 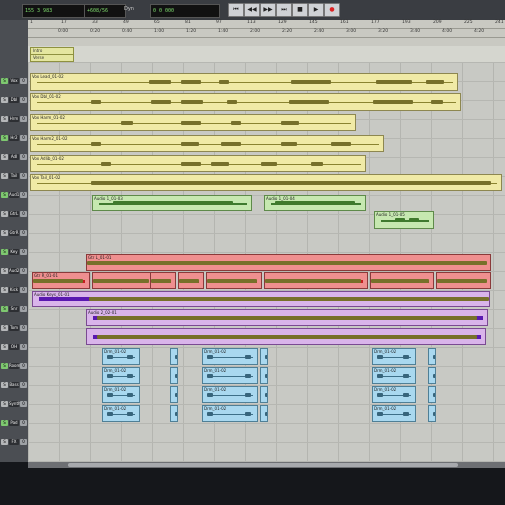 What do you see at coordinates (266, 182) in the screenshot?
I see `audio-clip: Vox Tail_01-02` at bounding box center [266, 182].